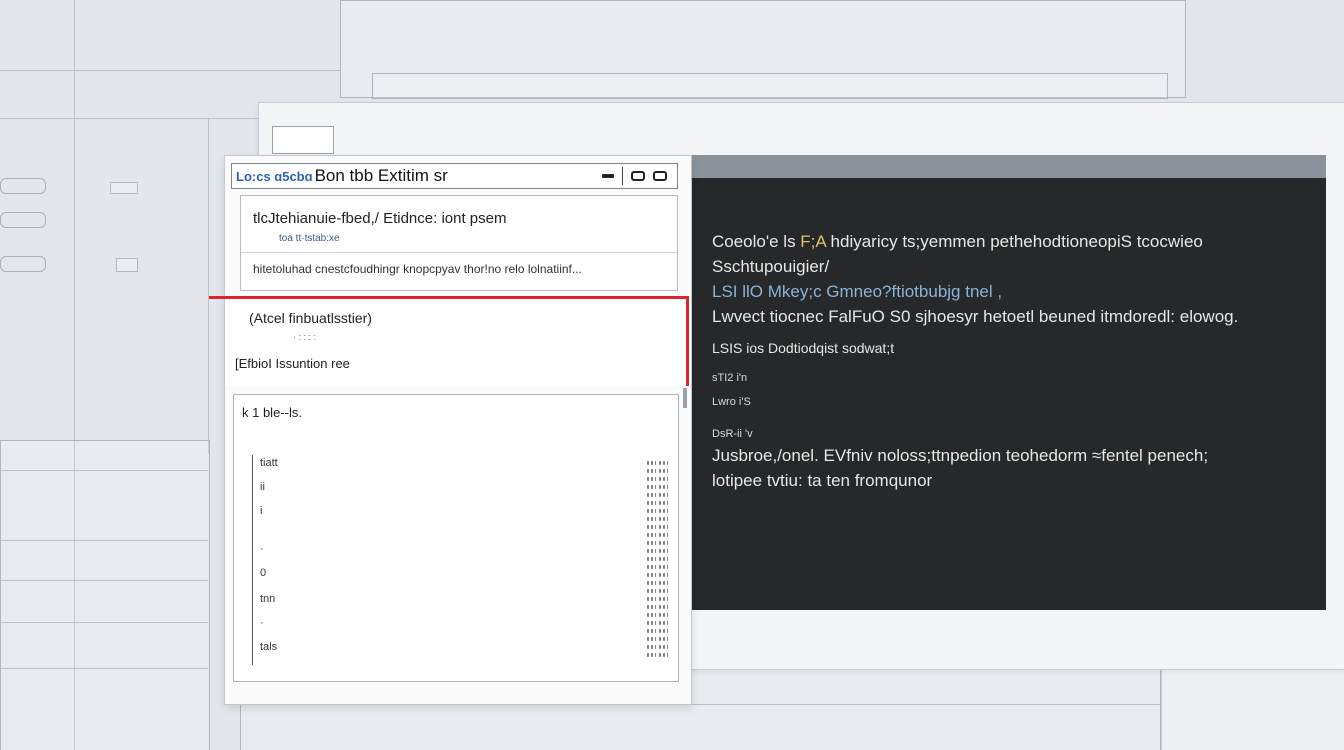 This screenshot has height=750, width=1344. What do you see at coordinates (252, 560) in the screenshot?
I see `list-rule` at bounding box center [252, 560].